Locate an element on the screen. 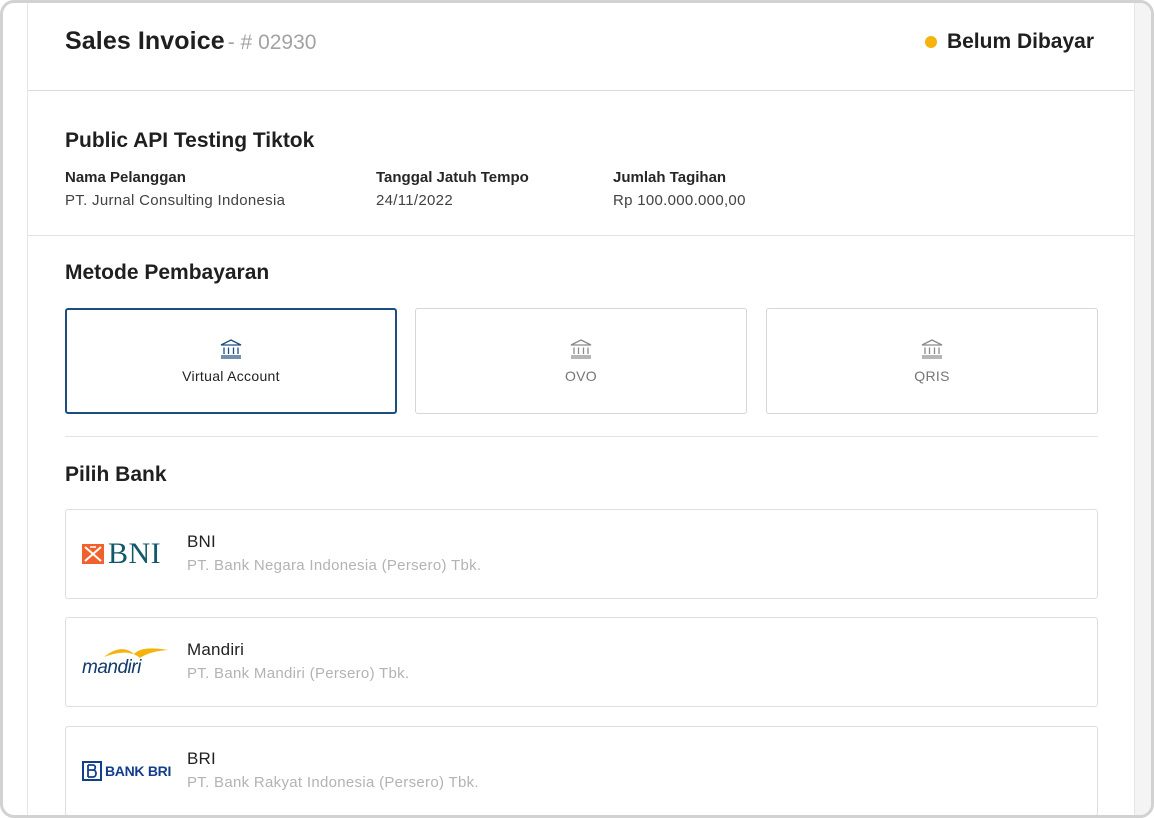  field-label: Jumlah Tagihan is located at coordinates (670, 177).